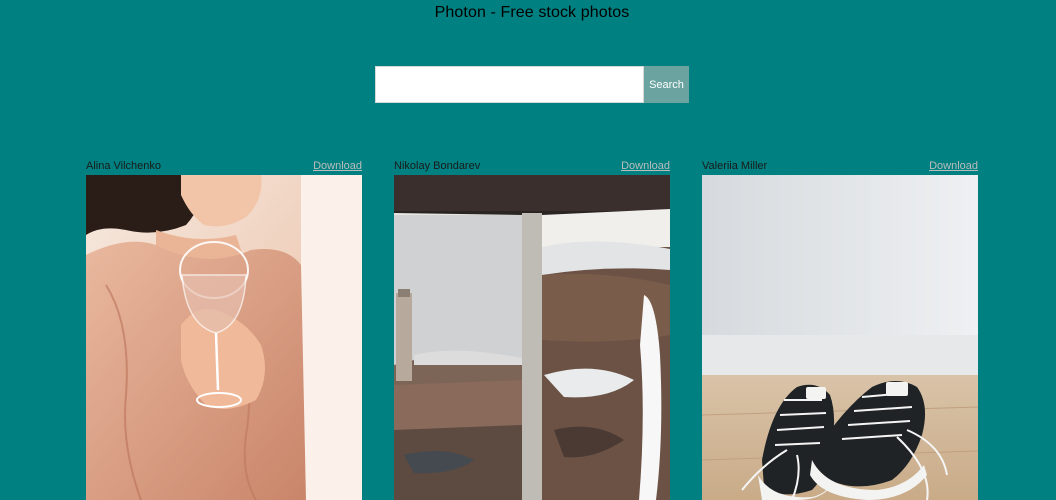 Image resolution: width=1056 pixels, height=500 pixels. What do you see at coordinates (532, 165) in the screenshot?
I see `photo-card-header: Nikolay Bondarev Download` at bounding box center [532, 165].